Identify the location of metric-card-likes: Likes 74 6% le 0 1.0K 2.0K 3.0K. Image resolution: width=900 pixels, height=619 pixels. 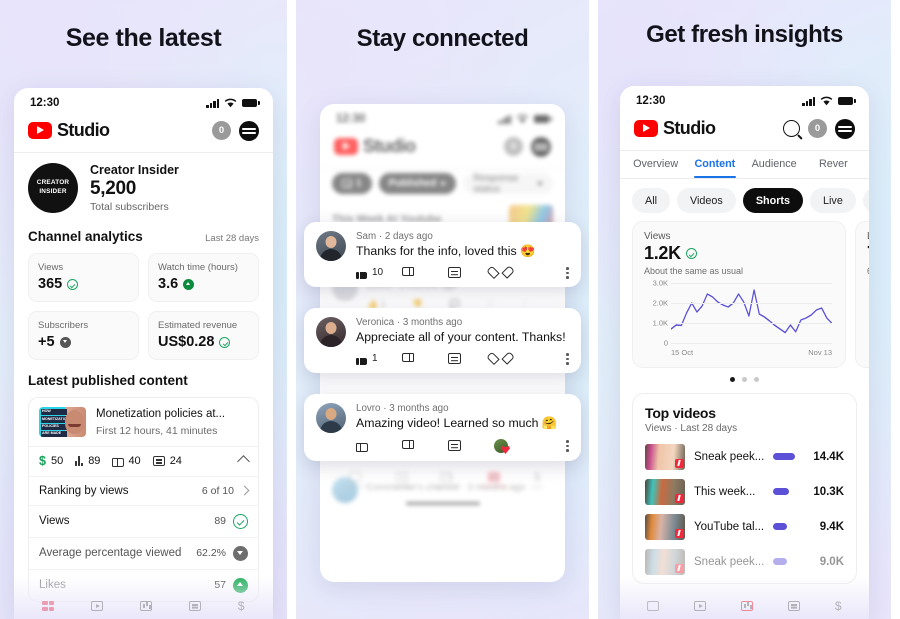
(862, 294).